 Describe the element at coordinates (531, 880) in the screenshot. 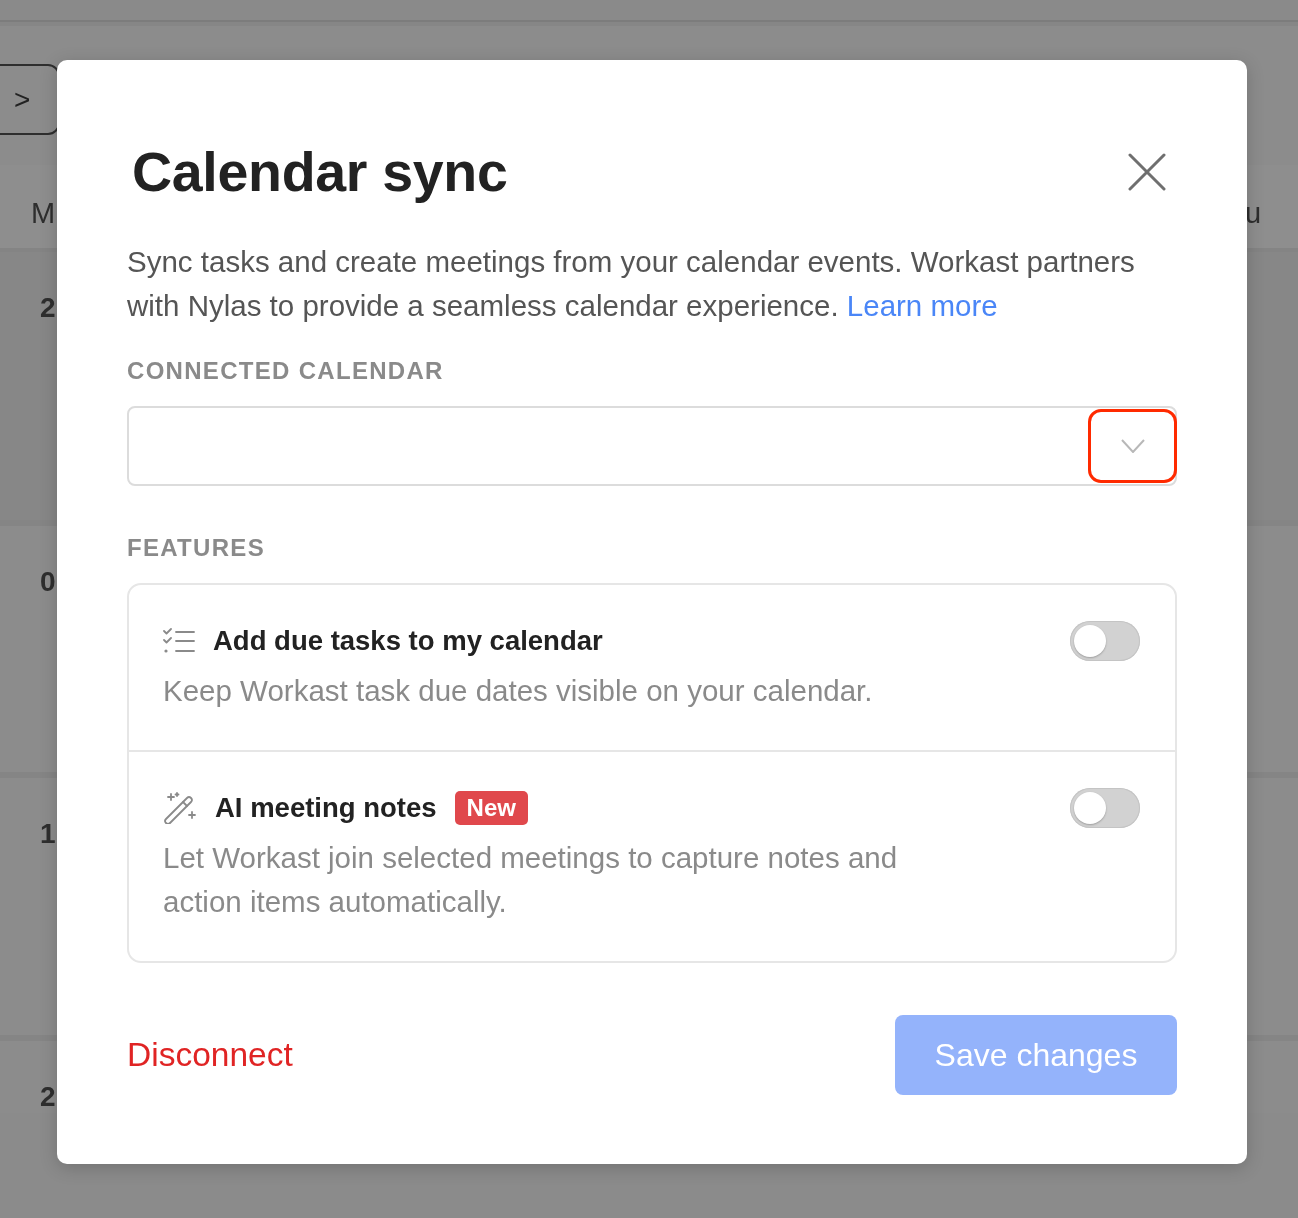

I see `feature-description: Let Workast join selected meetings to capture notes and action items automatically.` at that location.